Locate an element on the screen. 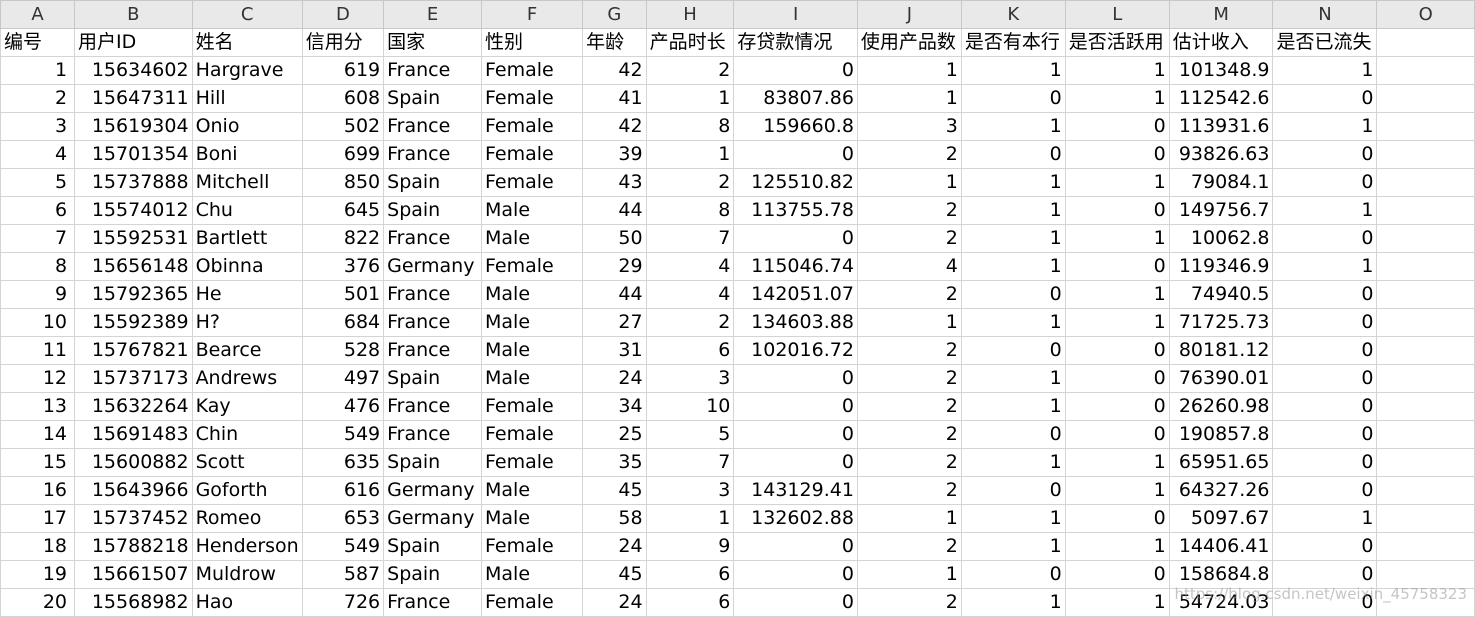 This screenshot has width=1475, height=617. cell: 26260.98 is located at coordinates (1221, 406).